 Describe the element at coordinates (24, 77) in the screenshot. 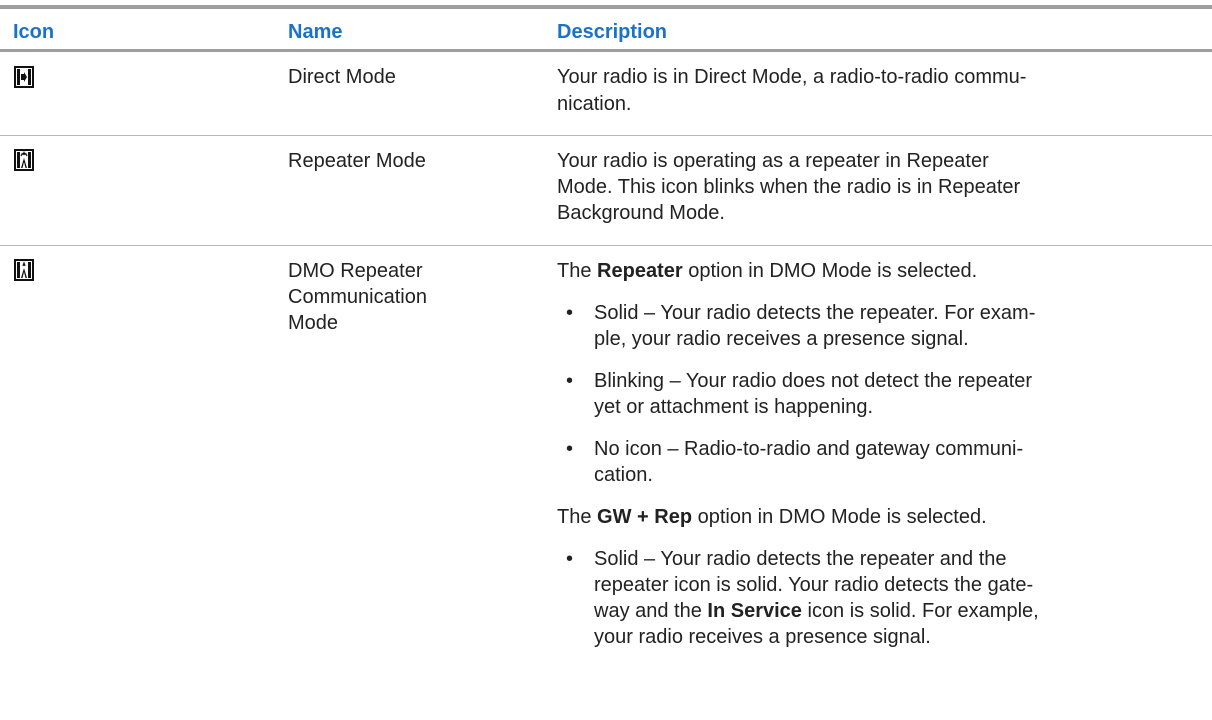

I see `direct-mode-icon` at that location.